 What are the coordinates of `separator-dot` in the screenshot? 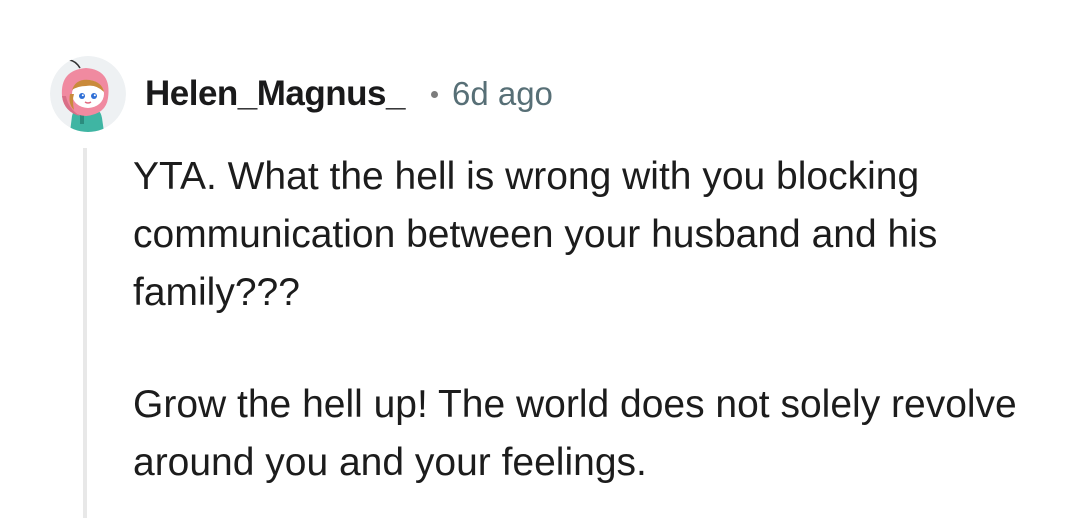 It's located at (434, 94).